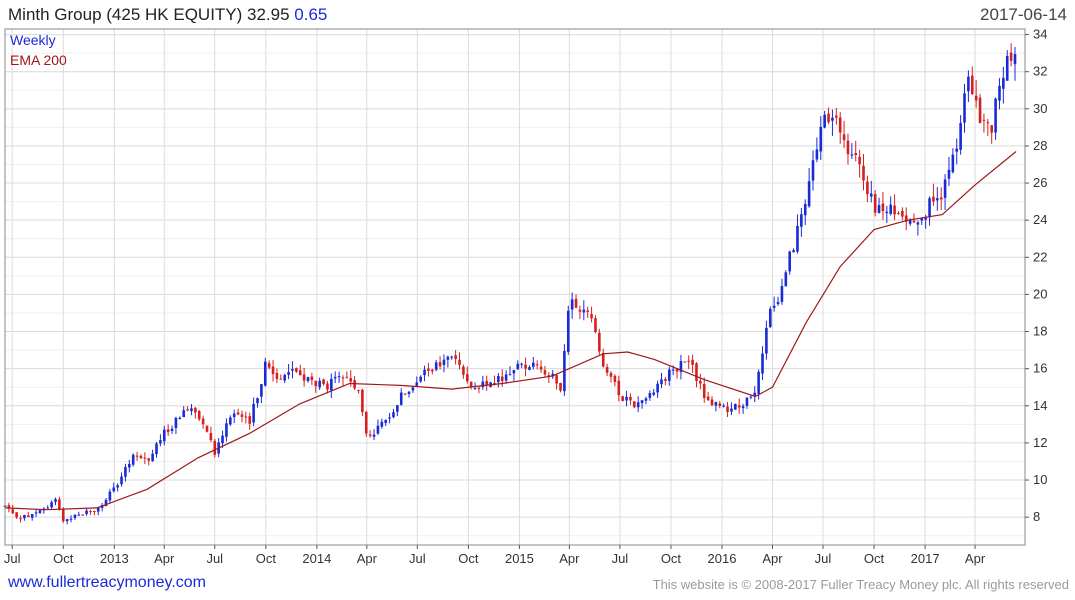 The width and height of the screenshot is (1075, 600). Describe the element at coordinates (1040, 219) in the screenshot. I see `y-tick-label: 24` at that location.